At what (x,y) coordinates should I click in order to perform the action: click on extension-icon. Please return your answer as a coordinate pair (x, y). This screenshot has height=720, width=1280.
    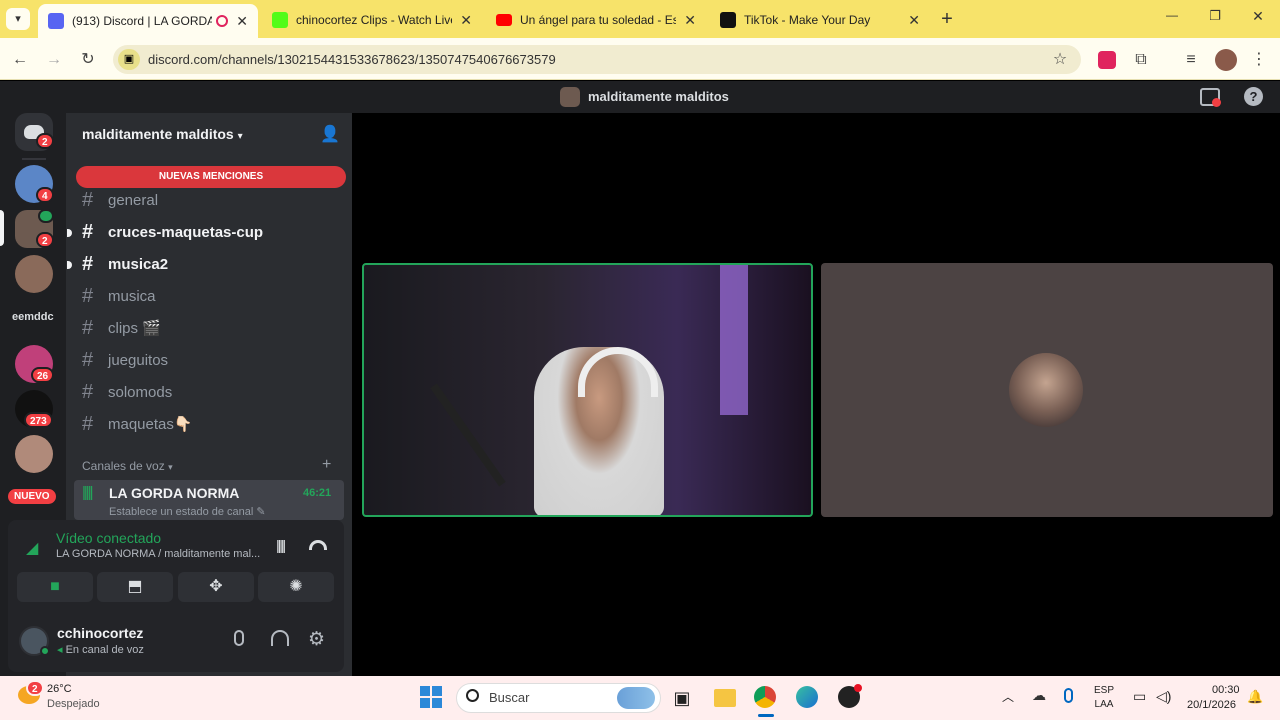
    Looking at the image, I should click on (1107, 60).